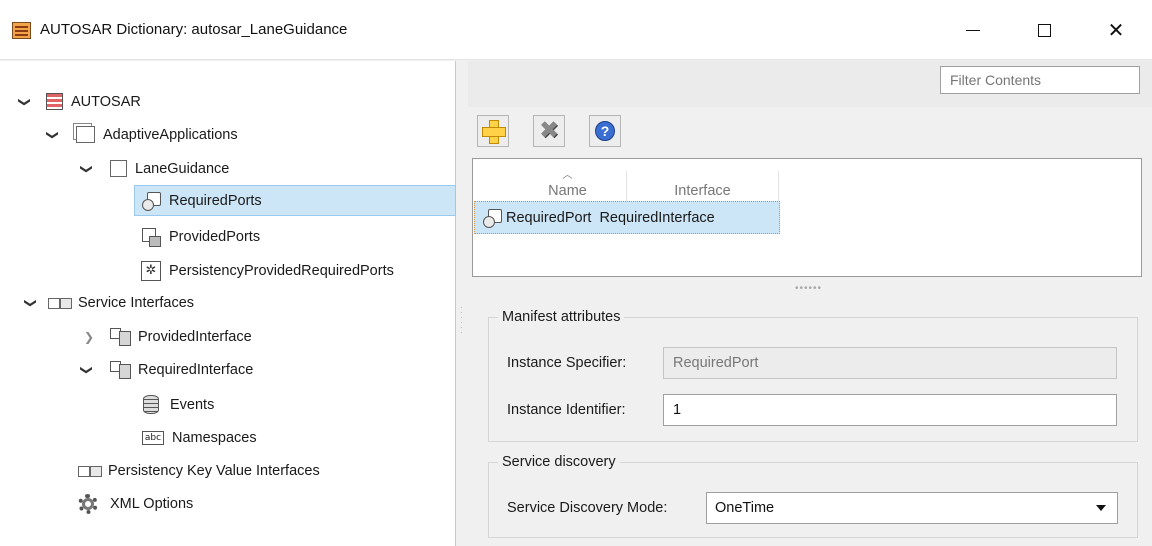 The height and width of the screenshot is (546, 1152). Describe the element at coordinates (215, 200) in the screenshot. I see `tree-item-label: RequiredPorts` at that location.